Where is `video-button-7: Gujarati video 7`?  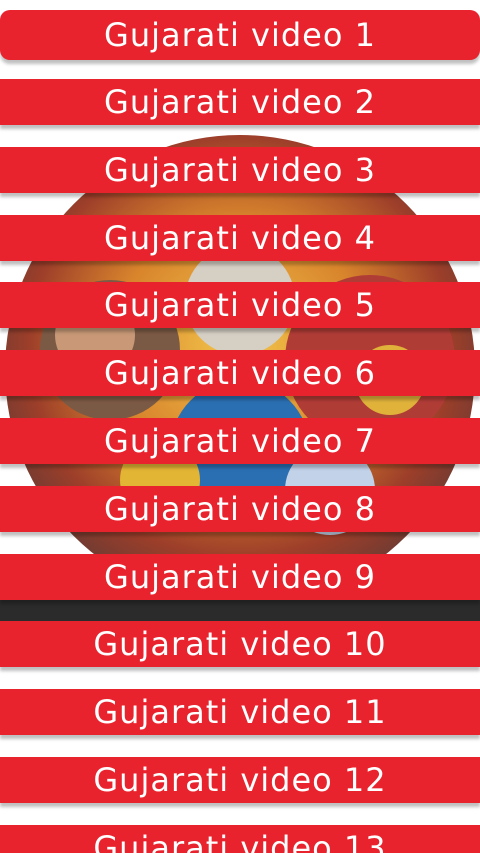
video-button-7: Gujarati video 7 is located at coordinates (240, 441).